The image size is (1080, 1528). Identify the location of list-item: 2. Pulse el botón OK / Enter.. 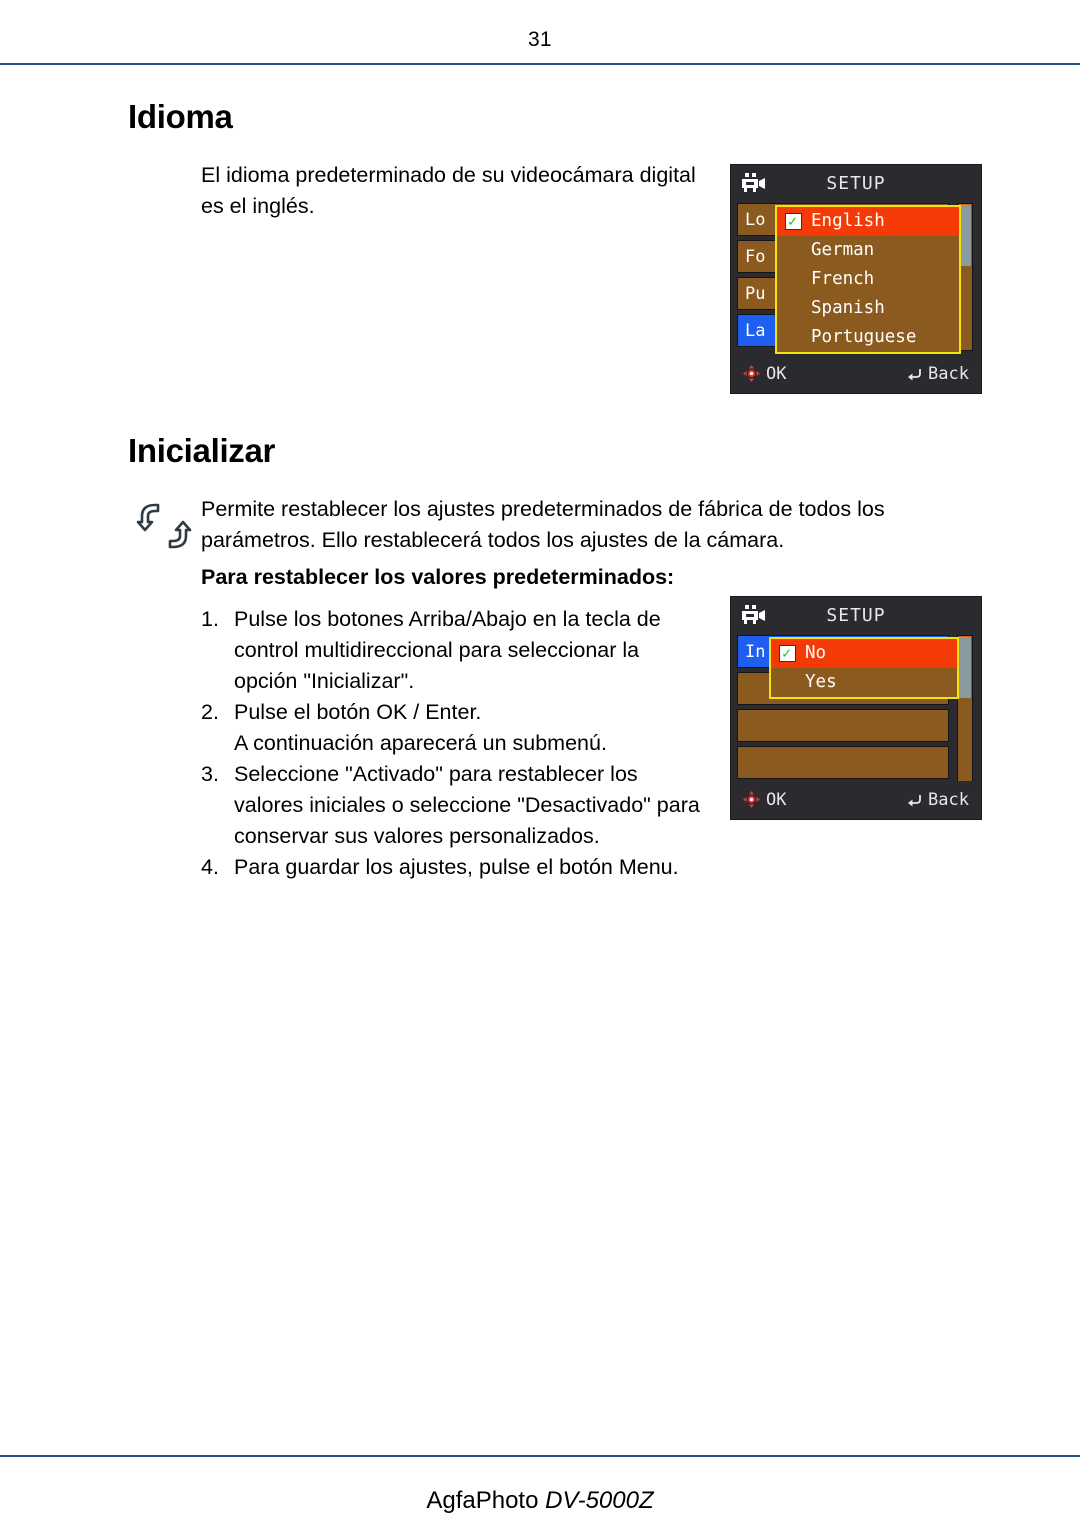
(451, 712).